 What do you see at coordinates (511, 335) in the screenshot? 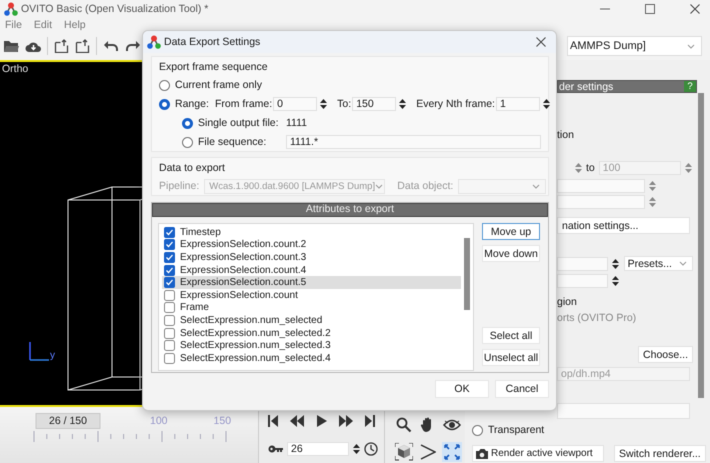
I see `list-button: Select all` at bounding box center [511, 335].